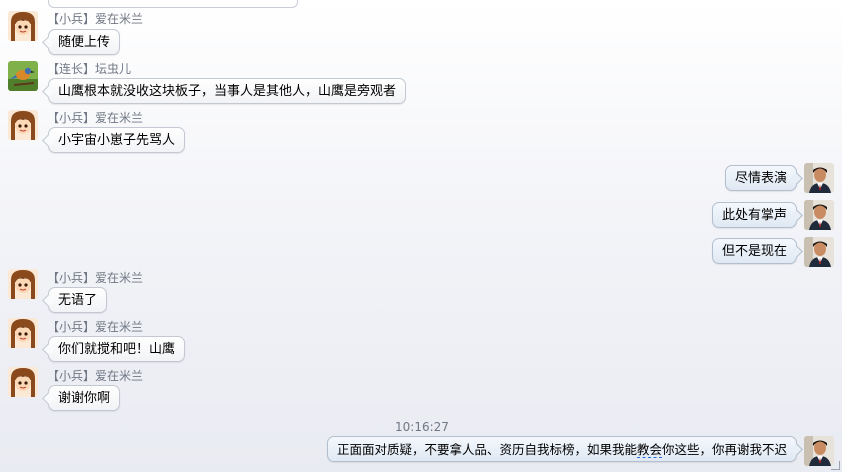 The width and height of the screenshot is (842, 472). I want to click on previous-message-bubble, so click(173, 4).